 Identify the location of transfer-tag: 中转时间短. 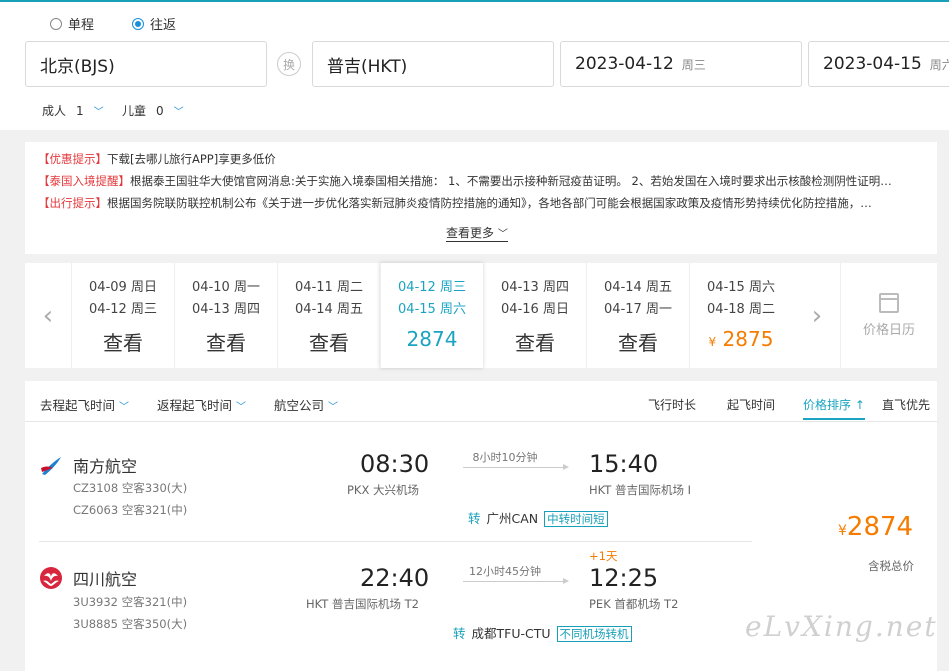
(576, 519).